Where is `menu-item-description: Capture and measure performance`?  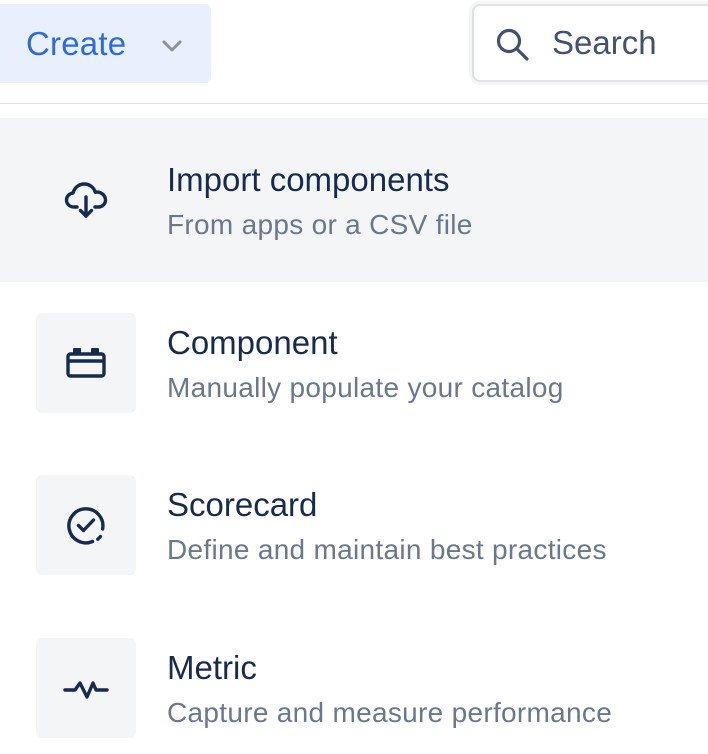 menu-item-description: Capture and measure performance is located at coordinates (390, 712).